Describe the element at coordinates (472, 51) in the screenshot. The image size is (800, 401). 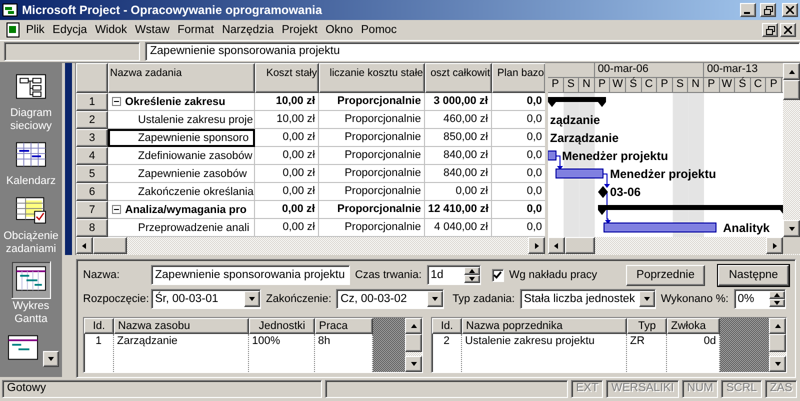
I see `entry-field: Zapewnienie sponsorowania projektu` at that location.